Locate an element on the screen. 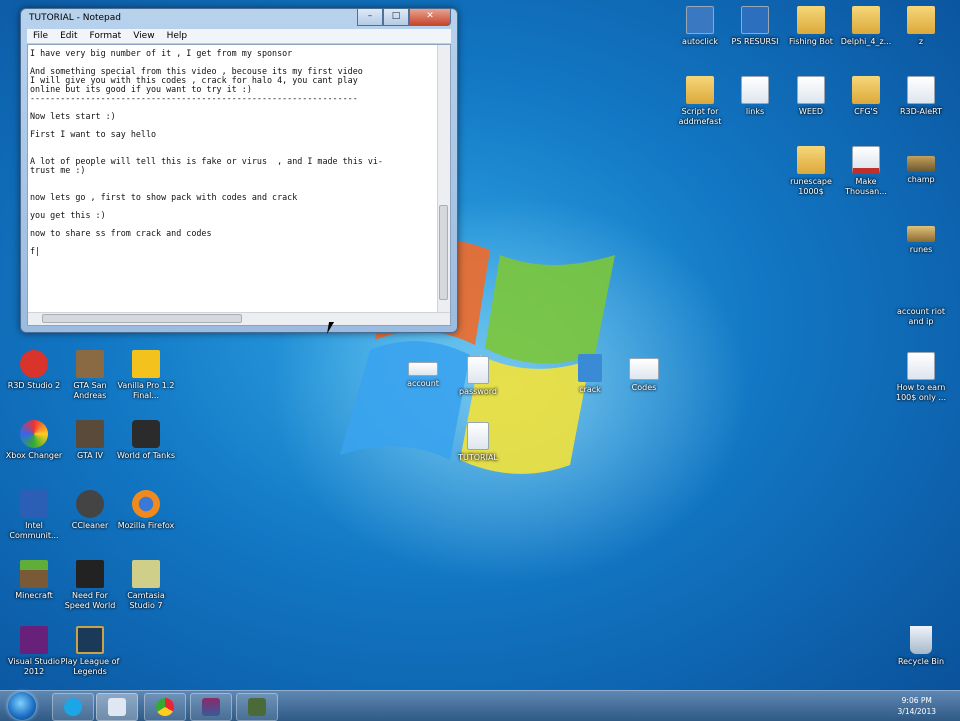  taskbar-skype is located at coordinates (73, 707).